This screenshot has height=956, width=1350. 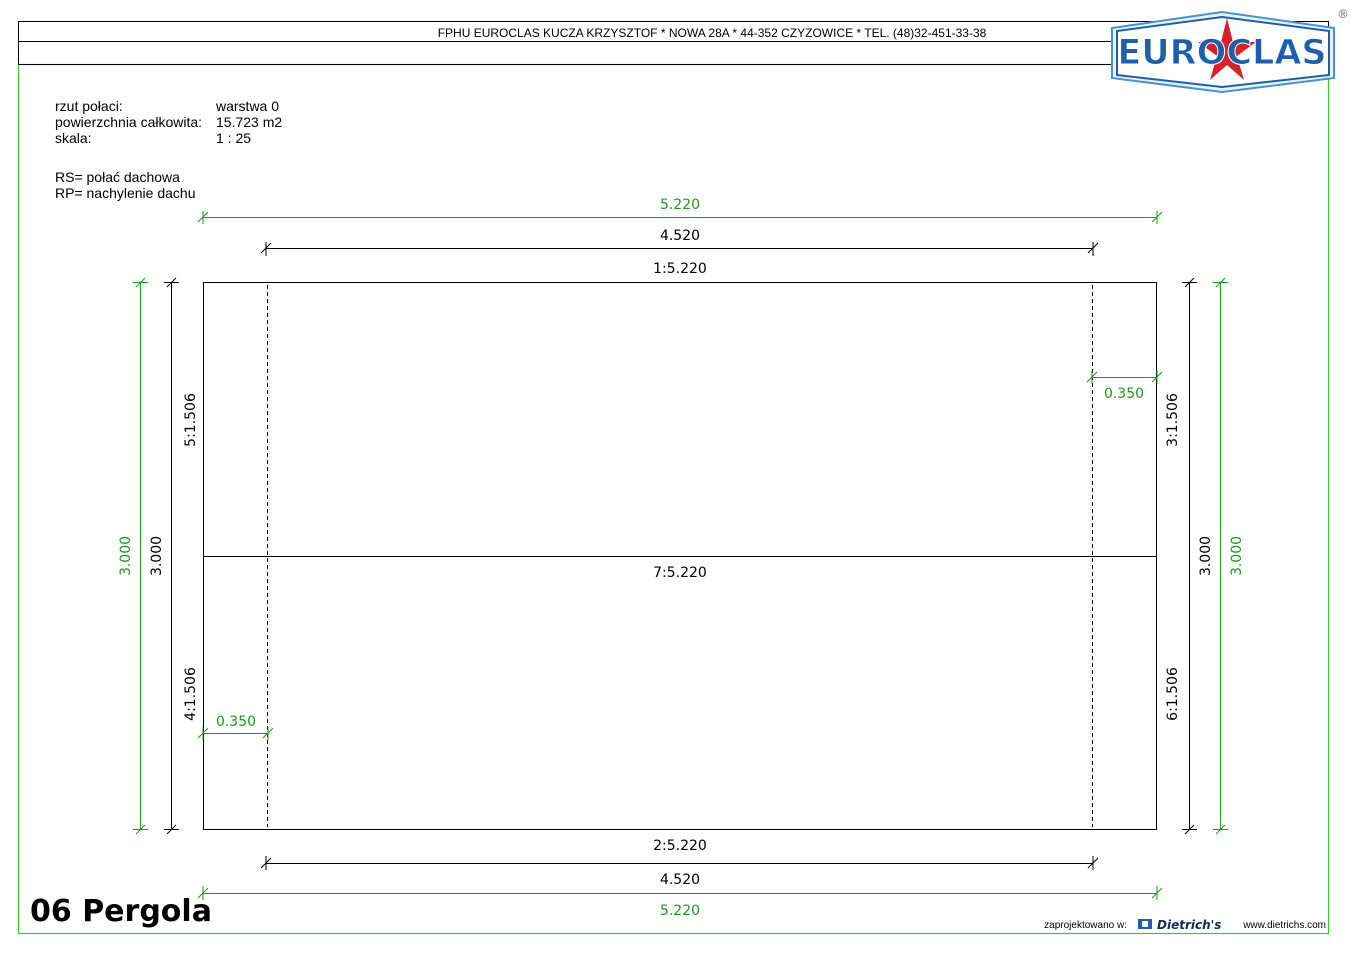 I want to click on registered-mark: ®, so click(x=1343, y=14).